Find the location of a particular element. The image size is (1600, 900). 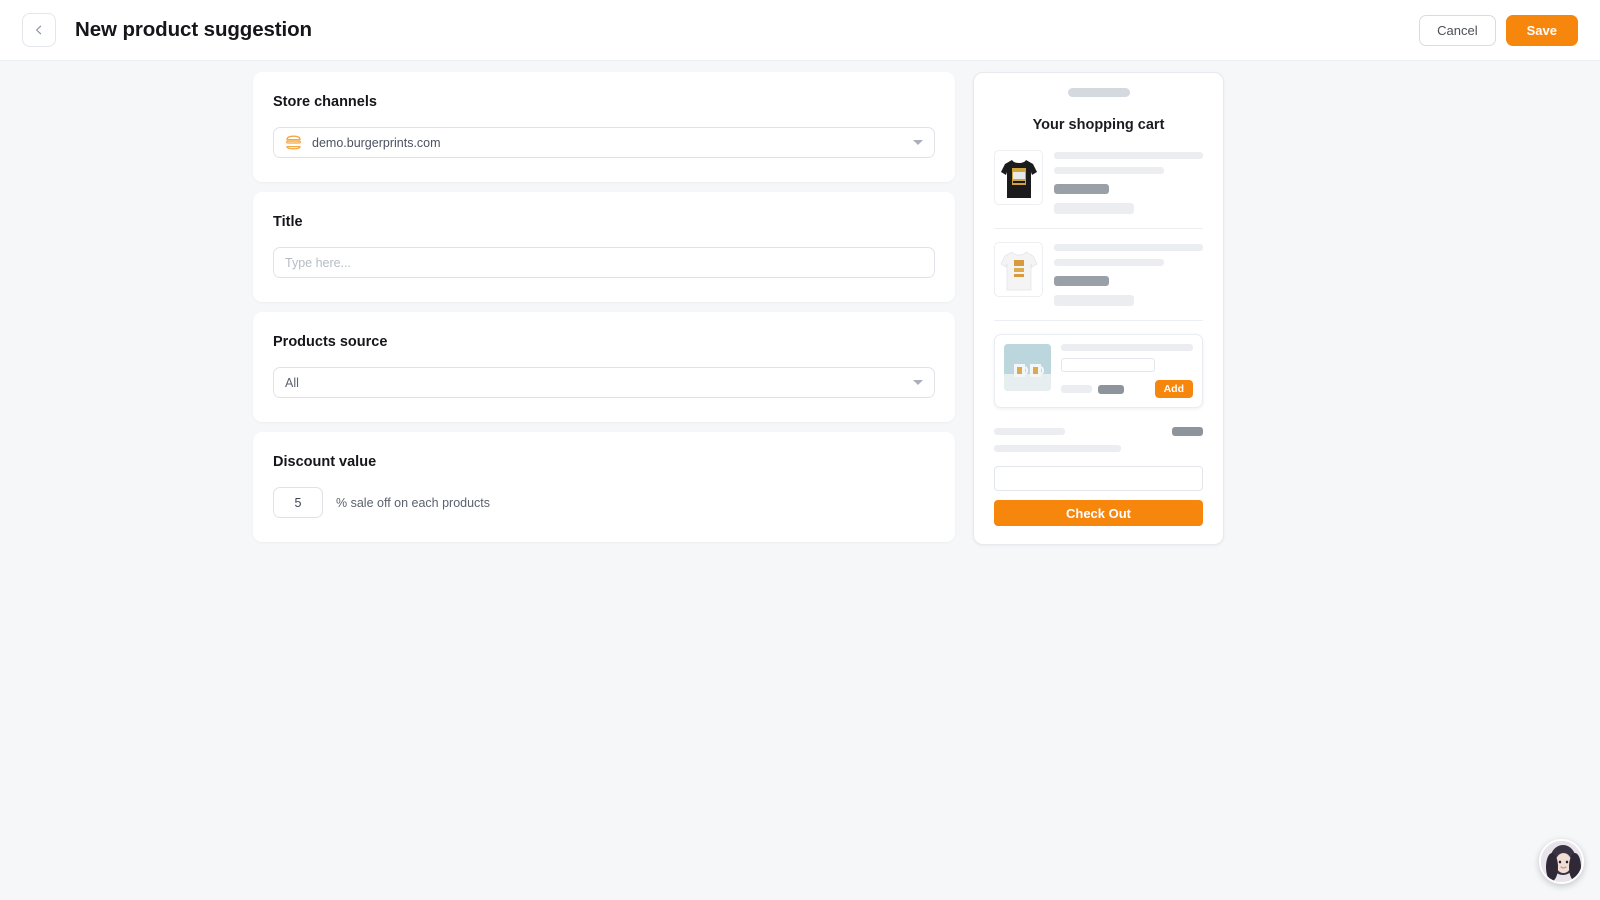

upsell-footer-row: Add is located at coordinates (1127, 389).